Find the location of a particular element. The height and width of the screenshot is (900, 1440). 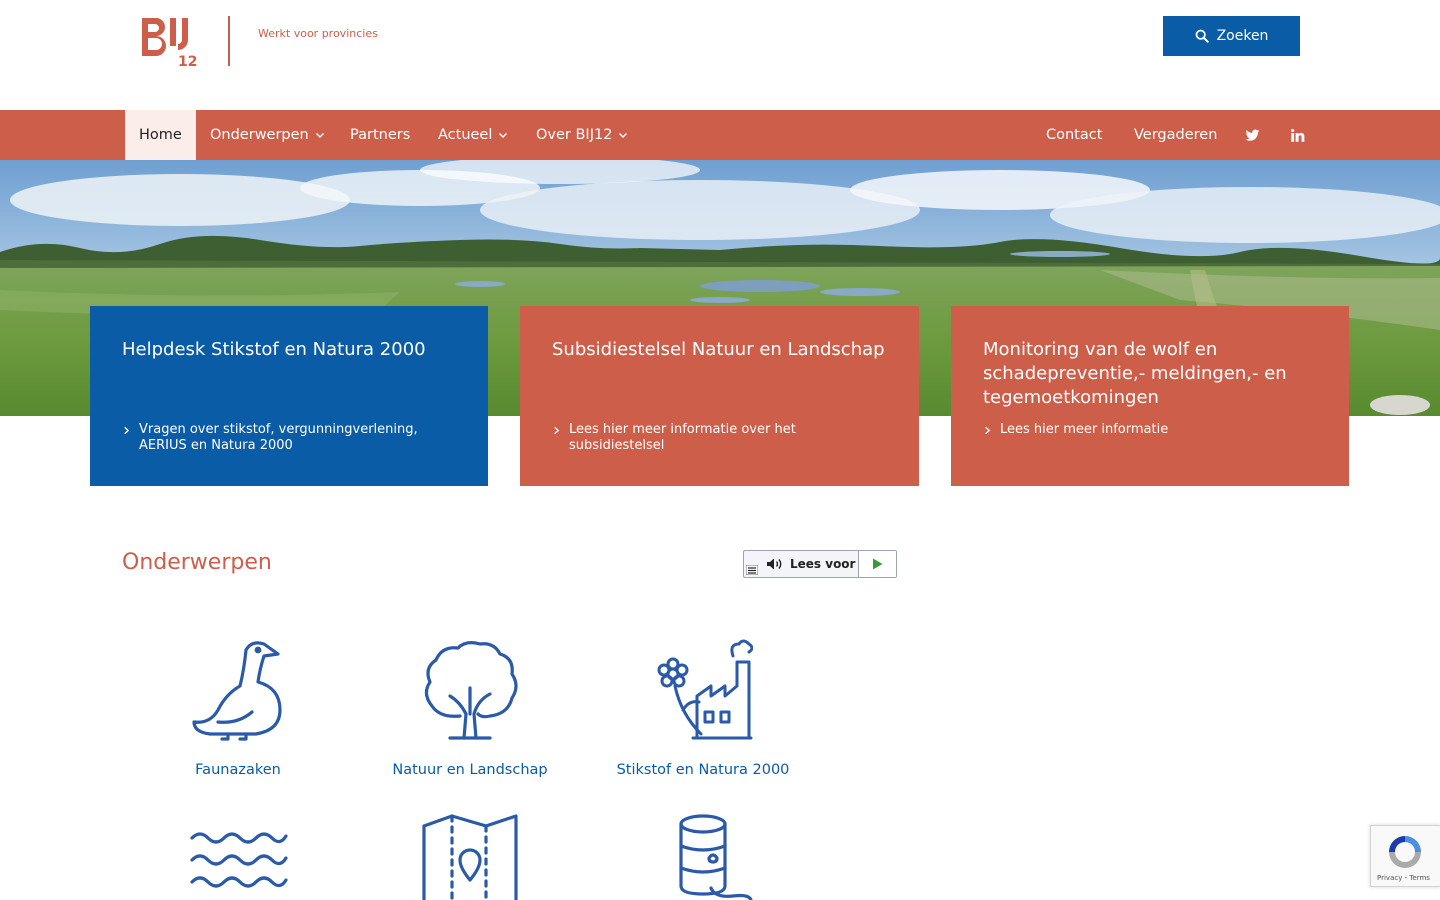

twitter-link is located at coordinates (1252, 135).